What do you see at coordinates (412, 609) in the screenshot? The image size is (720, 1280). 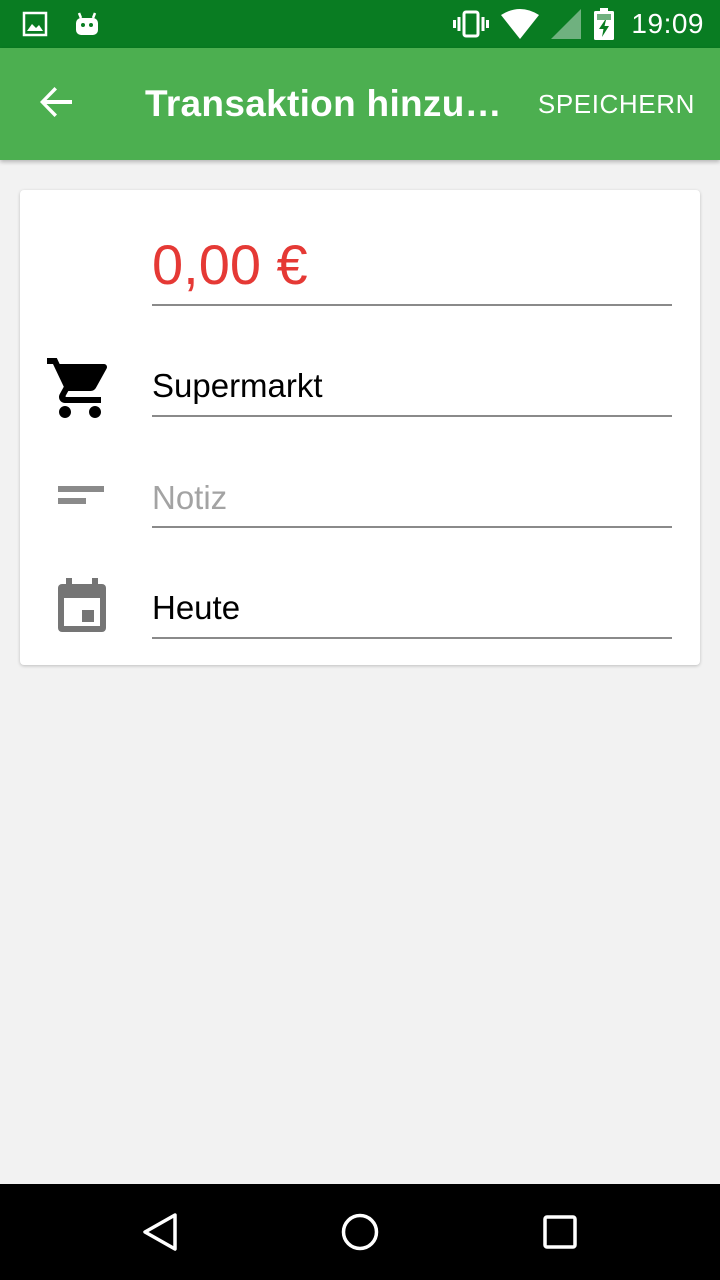 I see `date-field: Heute` at bounding box center [412, 609].